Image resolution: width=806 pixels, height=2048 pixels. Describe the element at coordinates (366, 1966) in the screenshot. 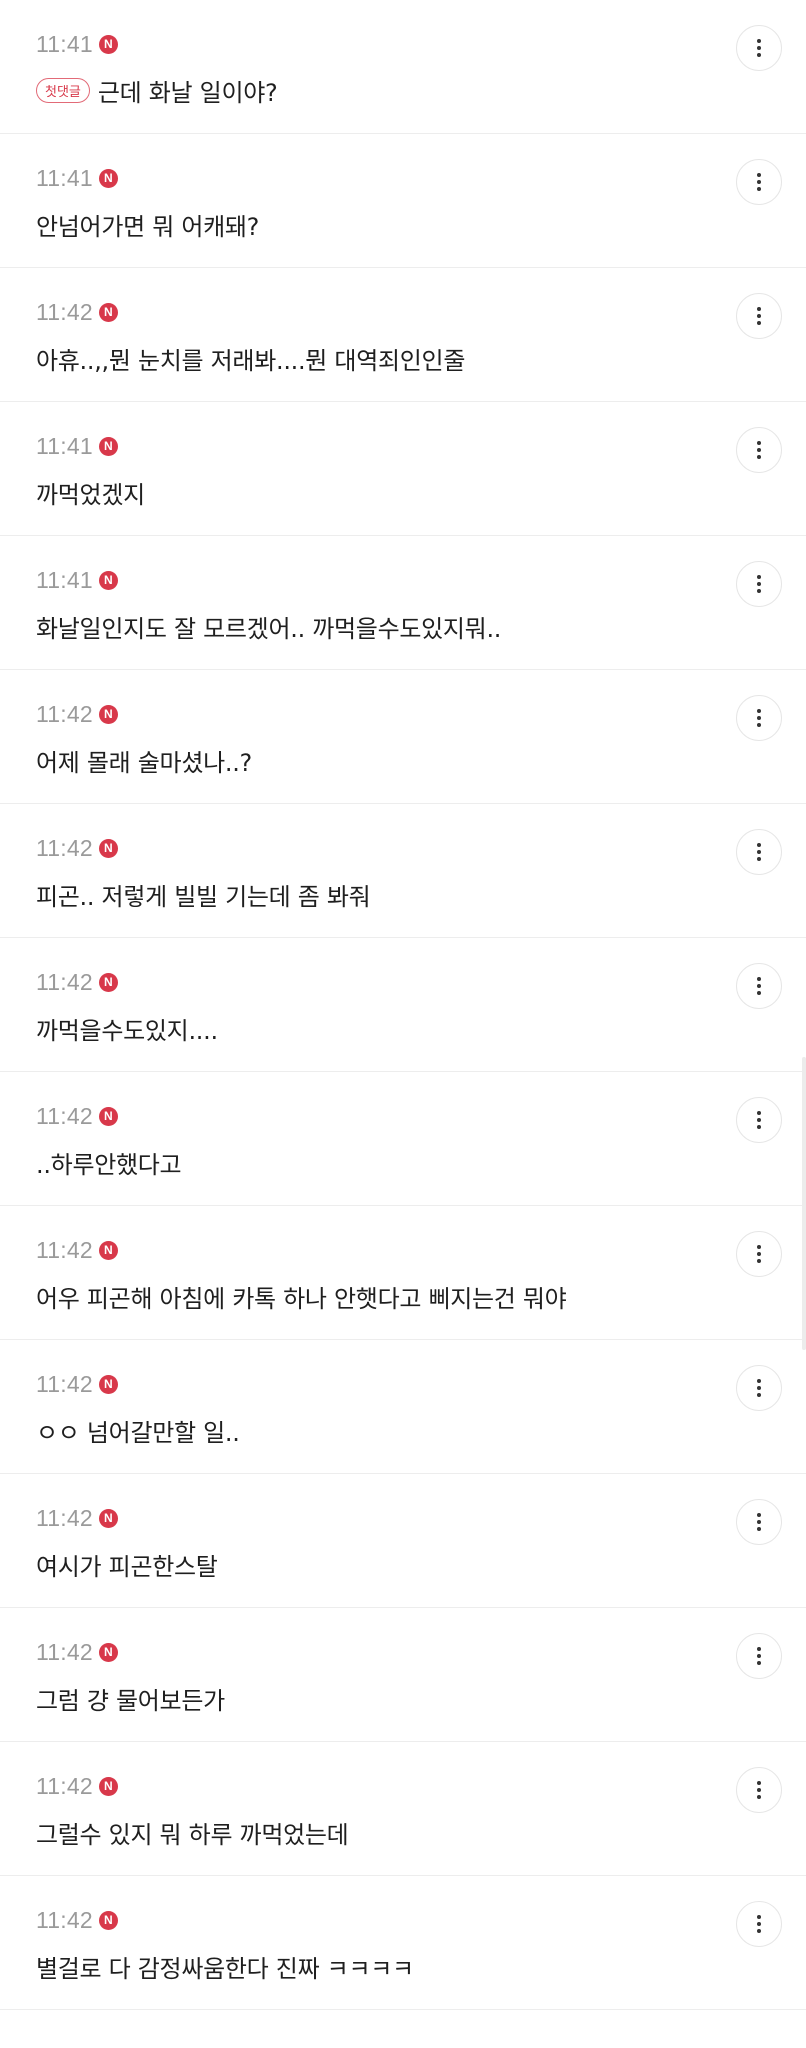

I see `comment-body: 별걸로 다 감정싸움한다 진짜 ㅋㅋㅋㅋ` at that location.